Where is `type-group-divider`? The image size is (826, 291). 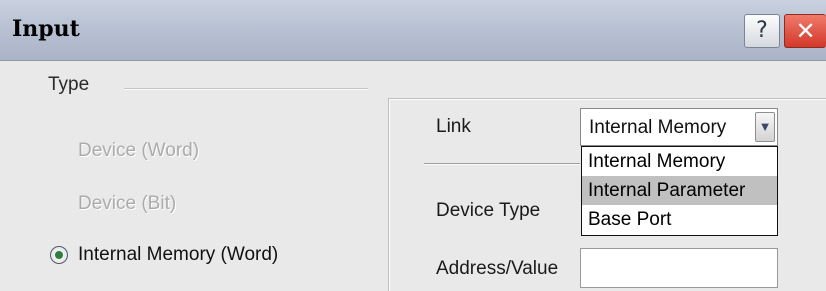
type-group-divider is located at coordinates (246, 89).